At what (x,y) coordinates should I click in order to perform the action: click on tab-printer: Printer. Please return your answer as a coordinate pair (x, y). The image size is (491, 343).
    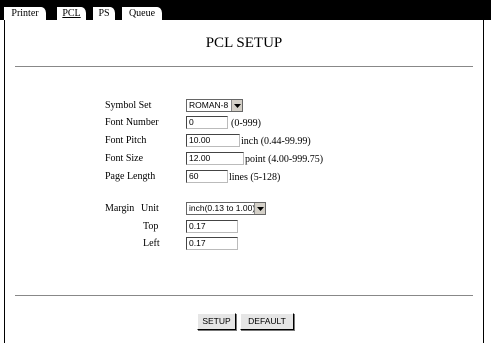
    Looking at the image, I should click on (25, 13).